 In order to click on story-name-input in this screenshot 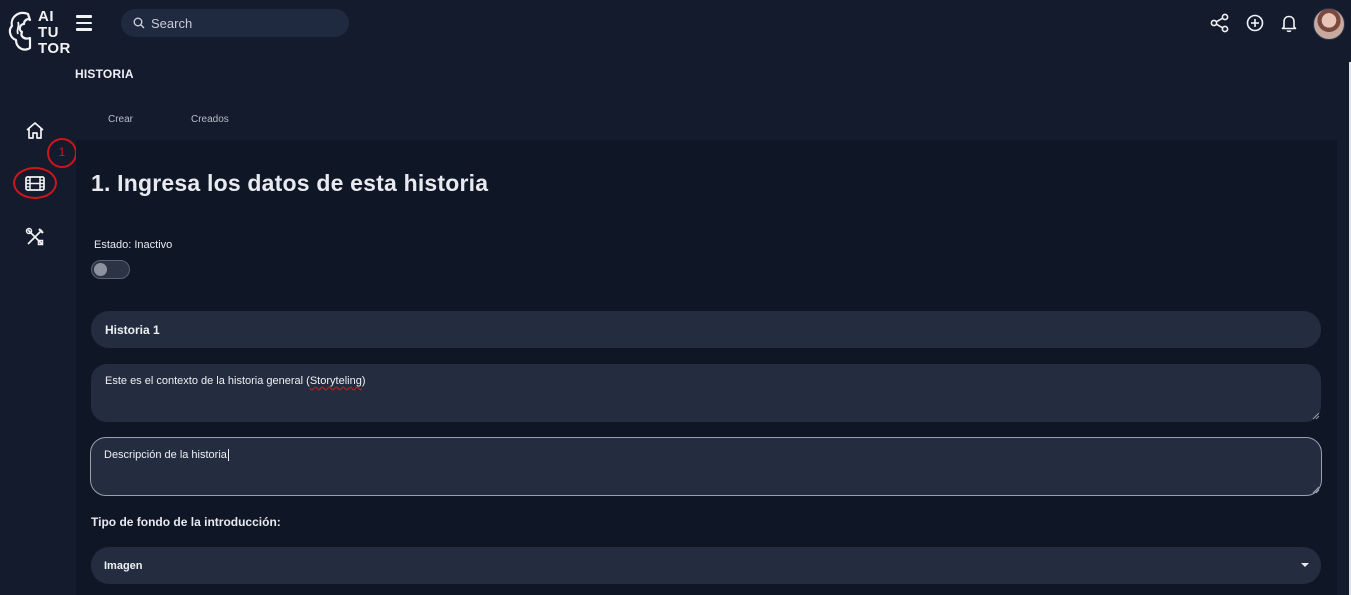, I will do `click(706, 329)`.